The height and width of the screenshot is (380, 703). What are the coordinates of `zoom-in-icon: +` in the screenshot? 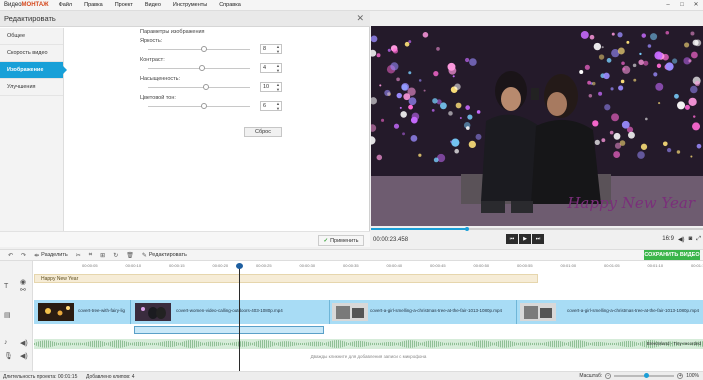 It's located at (680, 376).